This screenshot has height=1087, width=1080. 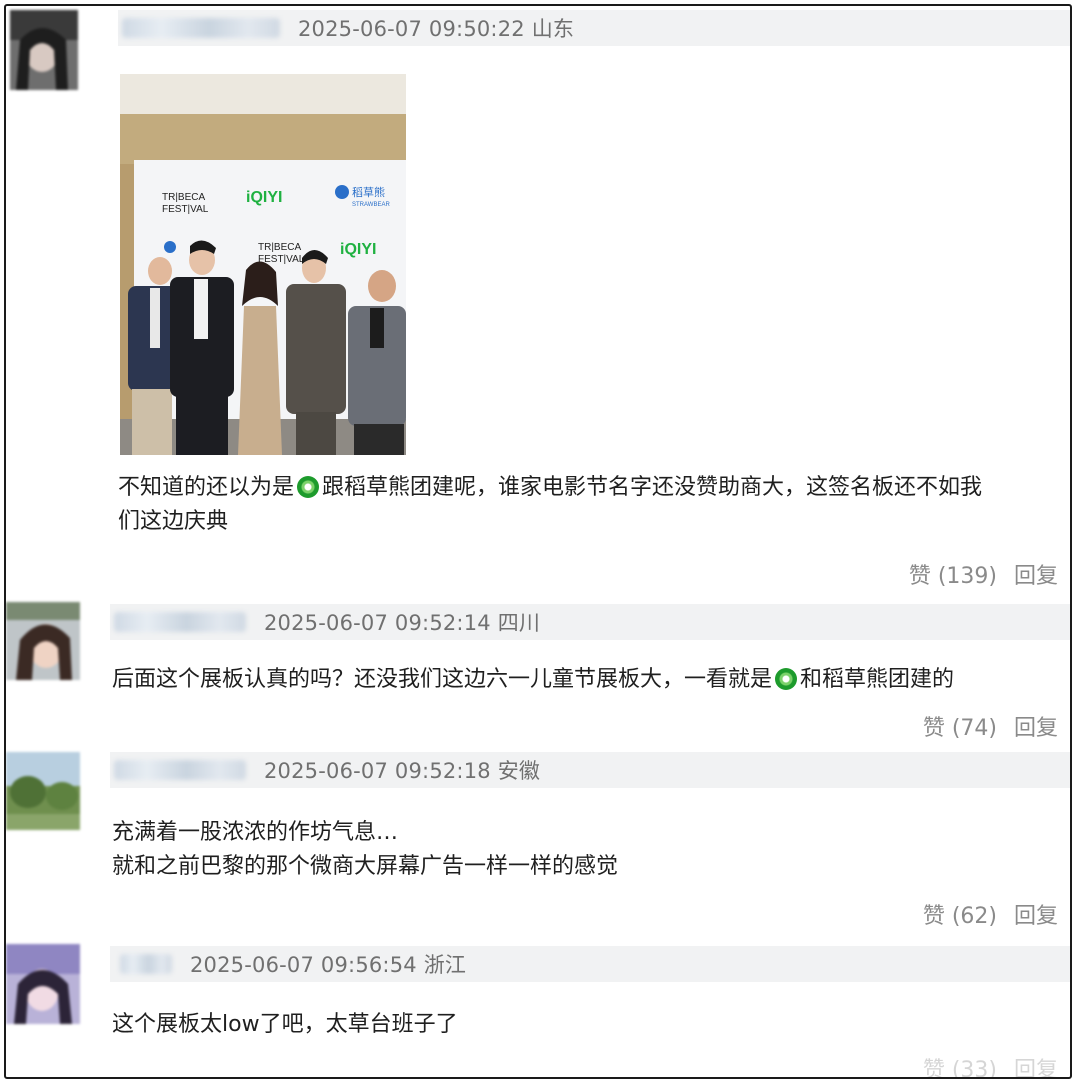 What do you see at coordinates (960, 1067) in the screenshot?
I see `like-button: 赞 (33)` at bounding box center [960, 1067].